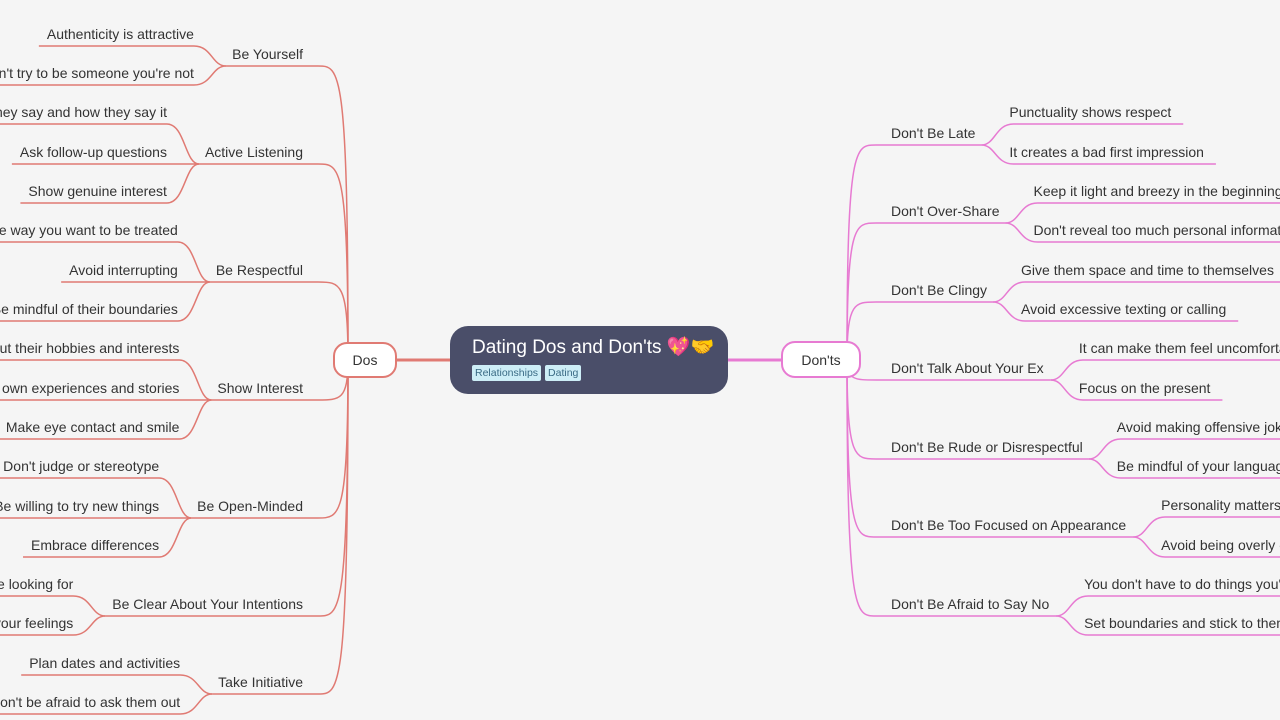 Image resolution: width=1280 pixels, height=720 pixels. I want to click on tag-dating: Dating, so click(563, 373).